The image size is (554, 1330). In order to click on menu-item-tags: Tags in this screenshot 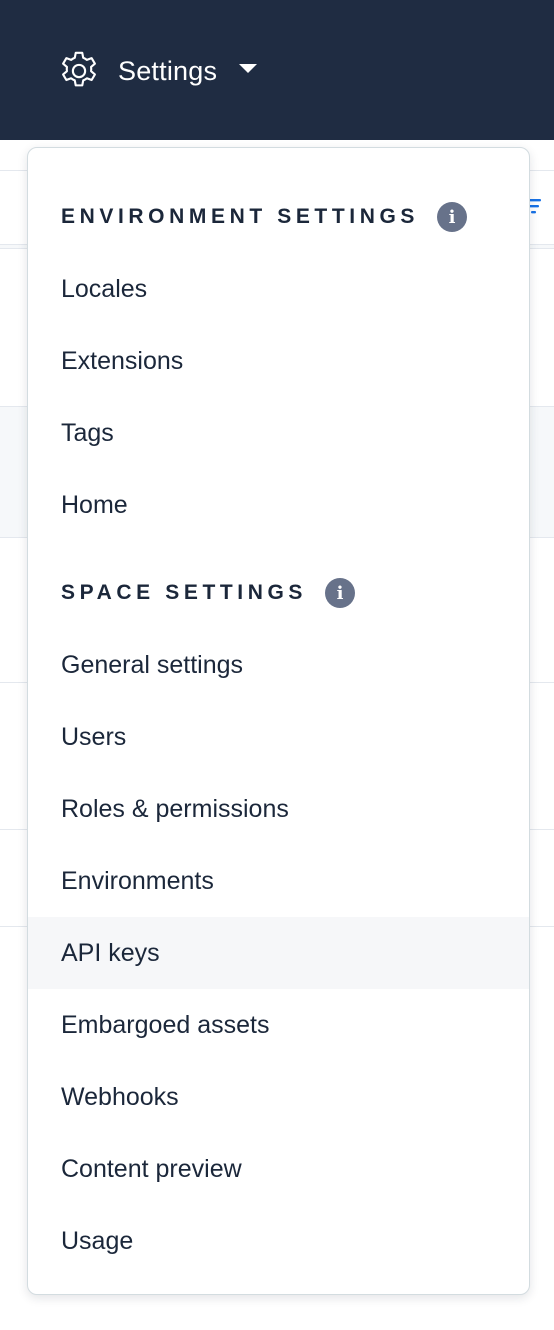, I will do `click(278, 433)`.